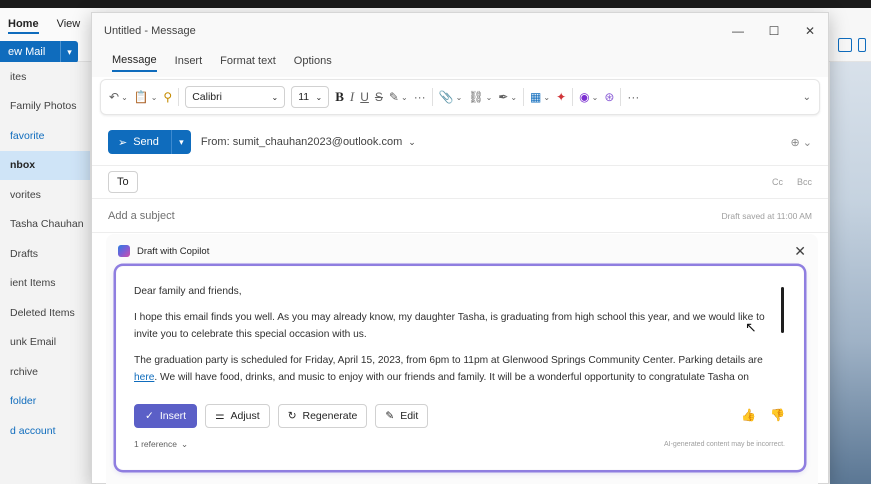  Describe the element at coordinates (390, 416) in the screenshot. I see `pencil-icon: ✎` at that location.